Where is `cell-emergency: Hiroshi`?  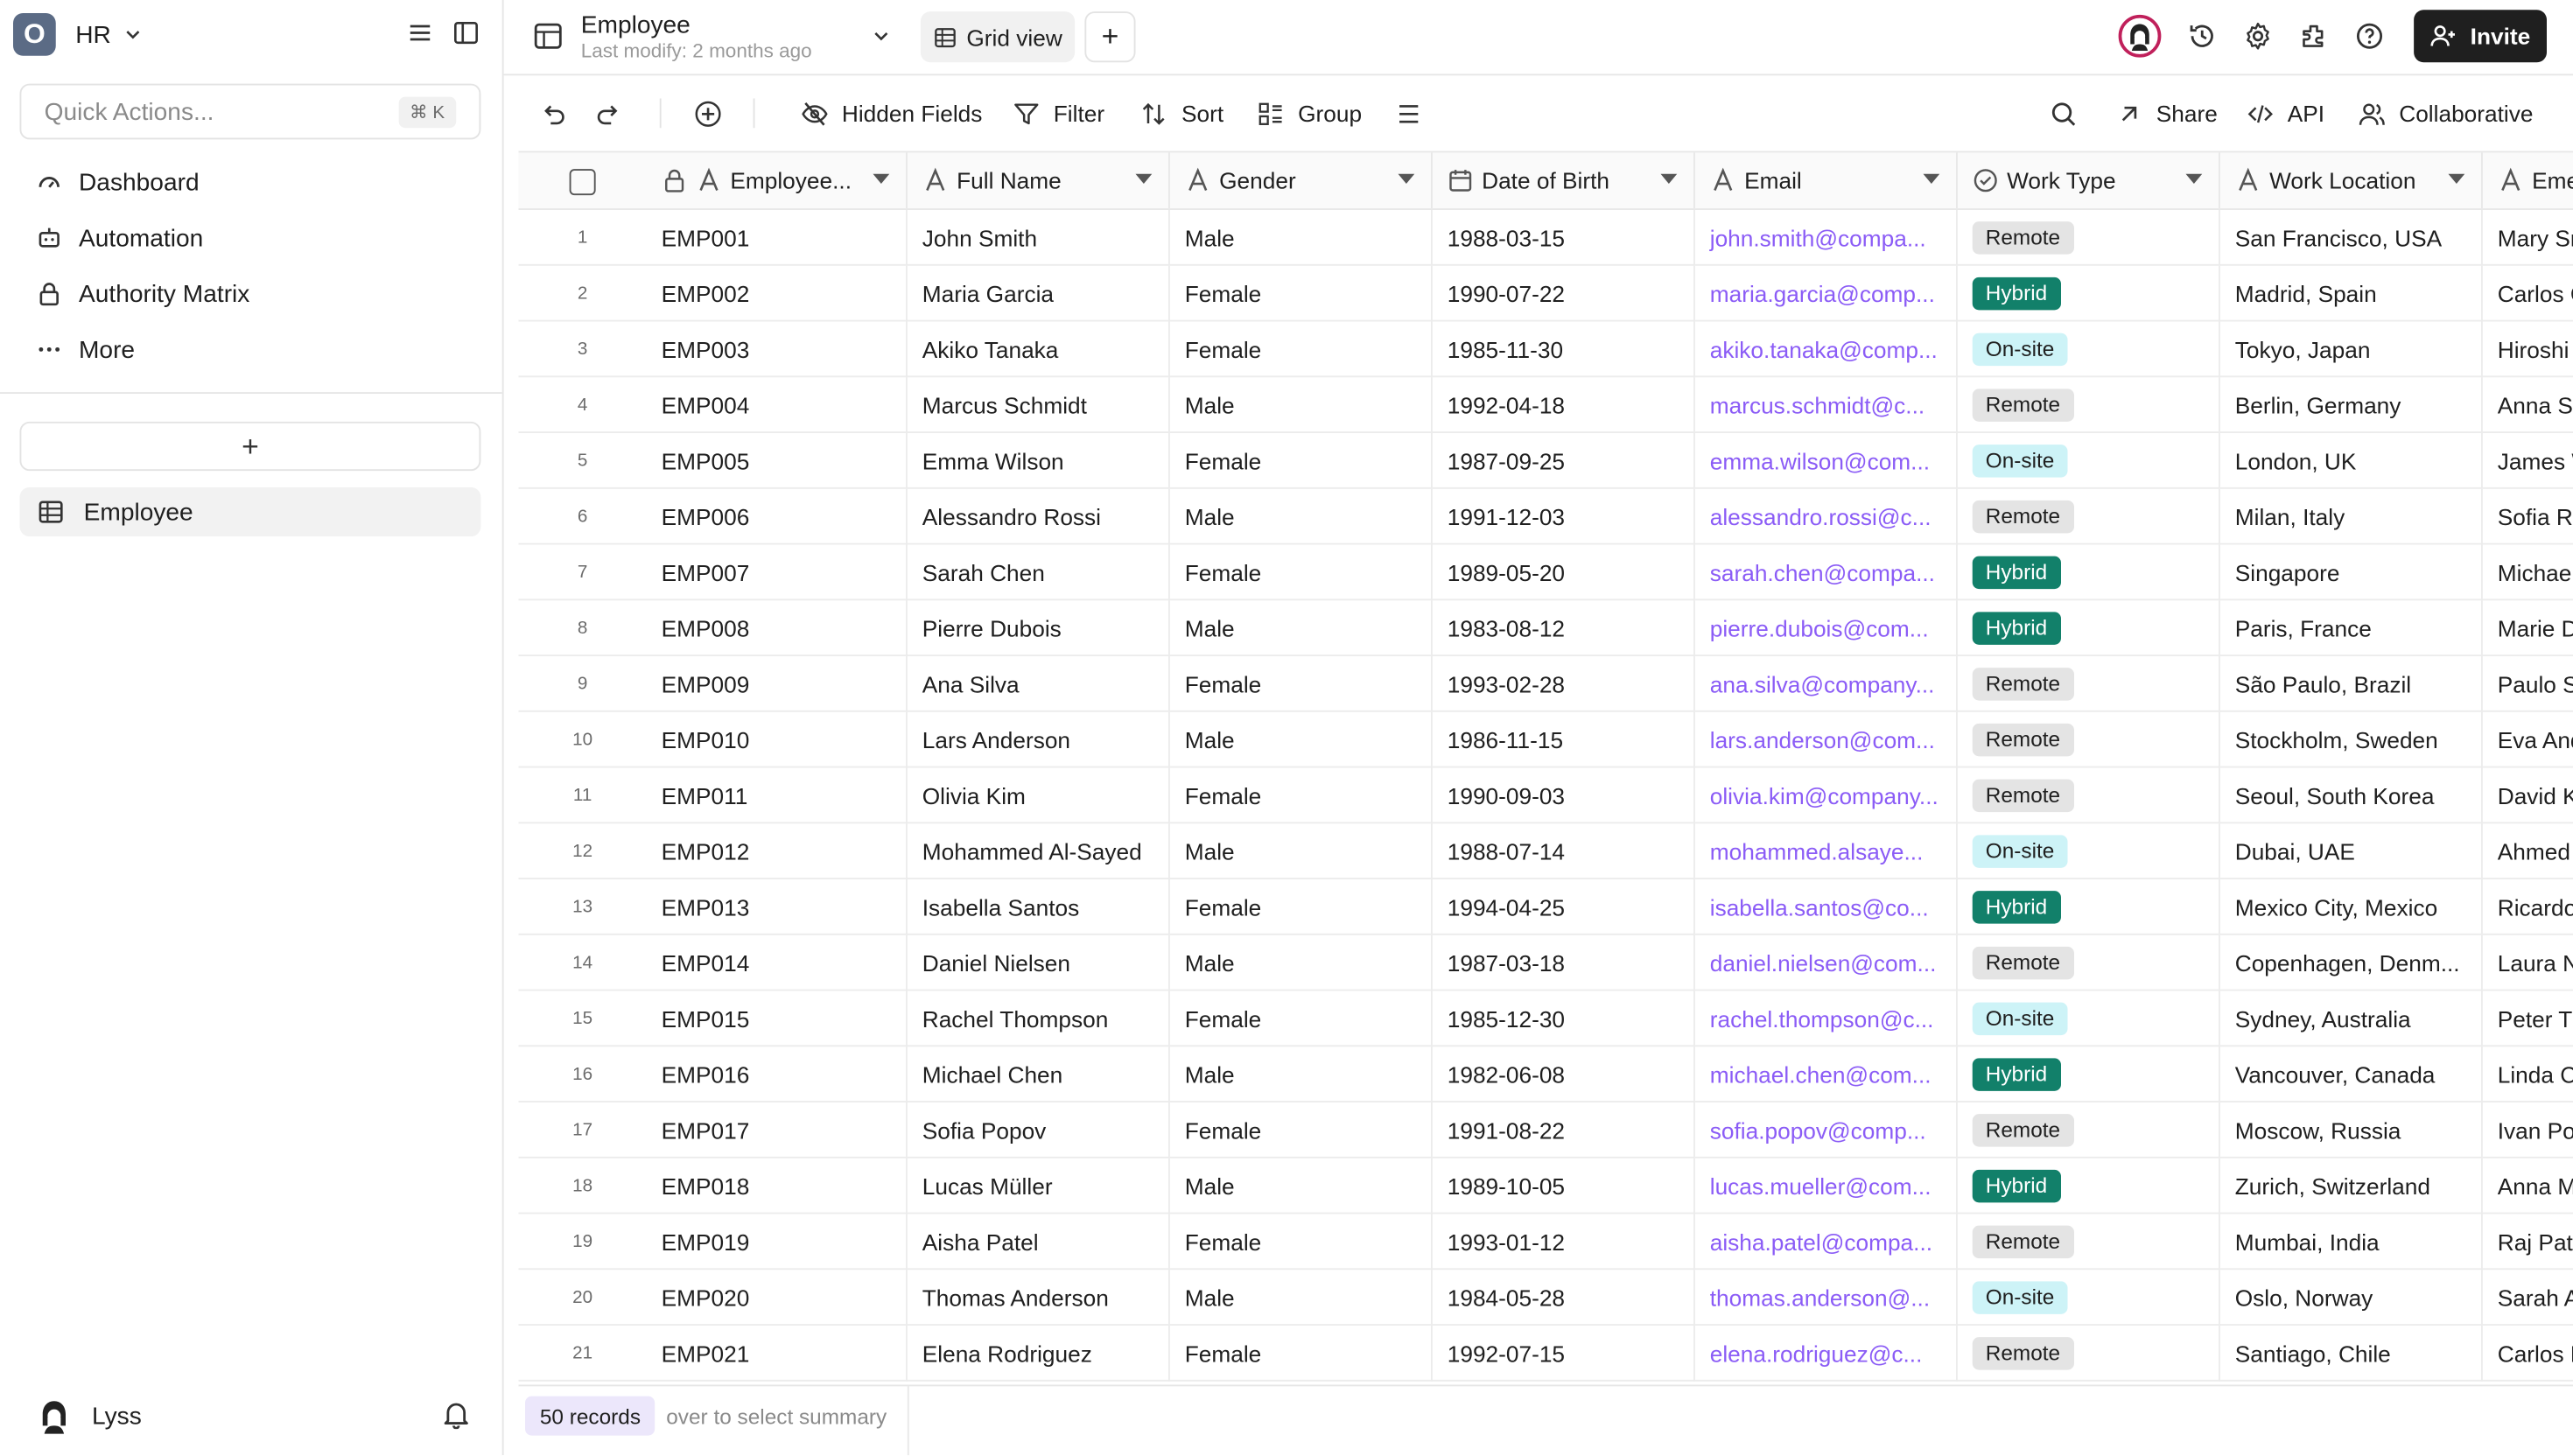 cell-emergency: Hiroshi is located at coordinates (2528, 350).